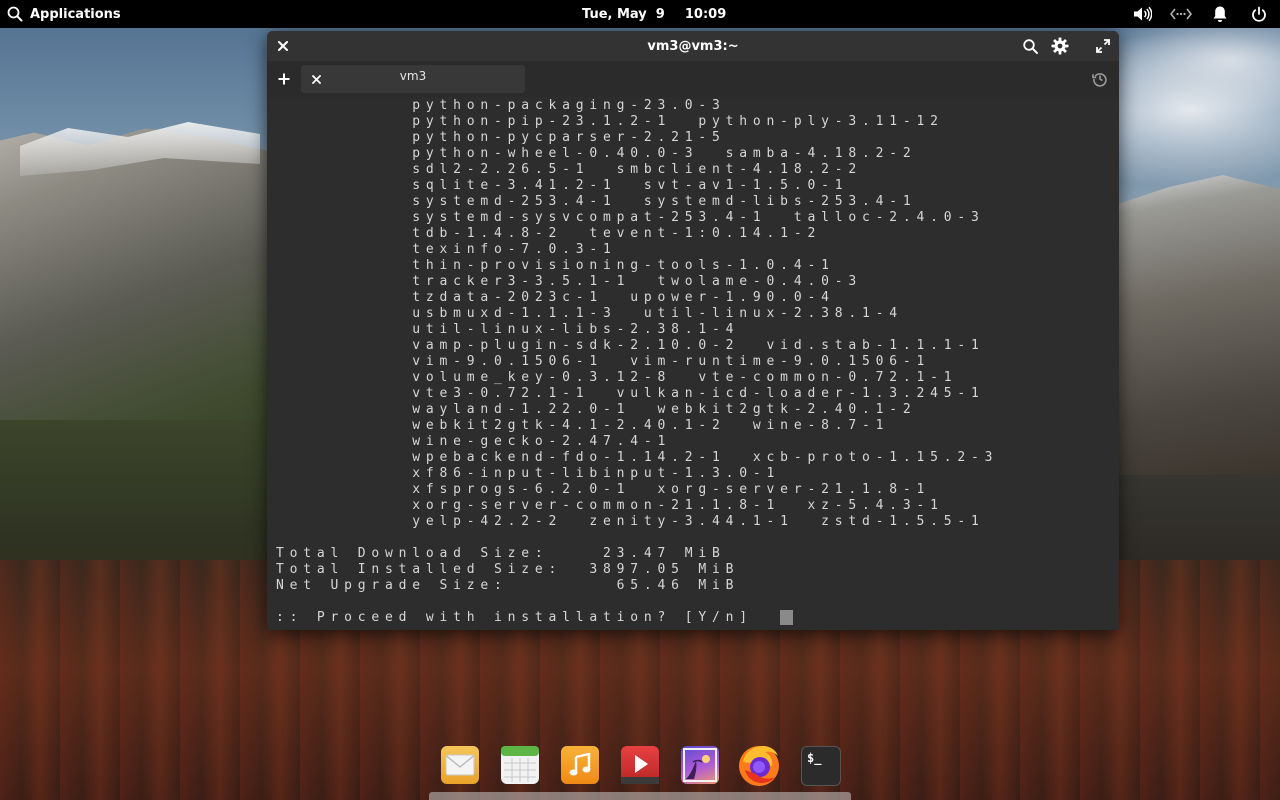  Describe the element at coordinates (603, 361) in the screenshot. I see `terminal-output-line: vim-9.0.1506-1 vim-runtime-9.0.1506-1` at that location.